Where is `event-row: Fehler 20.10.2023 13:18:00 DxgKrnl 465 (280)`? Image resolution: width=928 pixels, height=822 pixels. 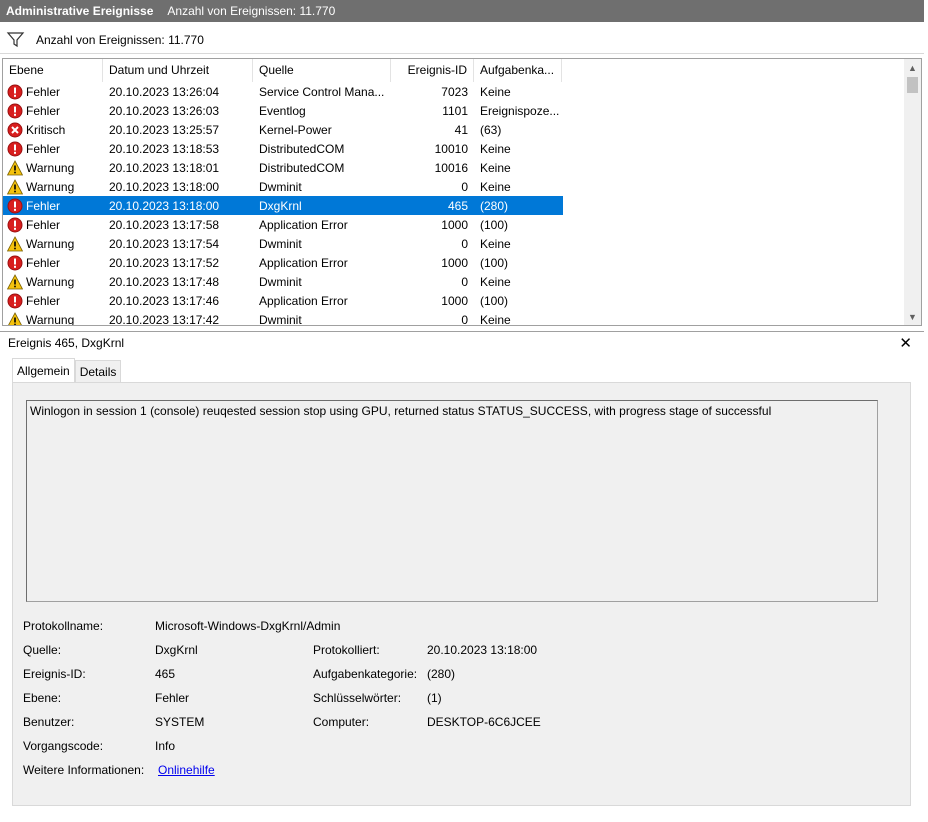
event-row: Fehler 20.10.2023 13:18:00 DxgKrnl 465 (280) is located at coordinates (283, 205).